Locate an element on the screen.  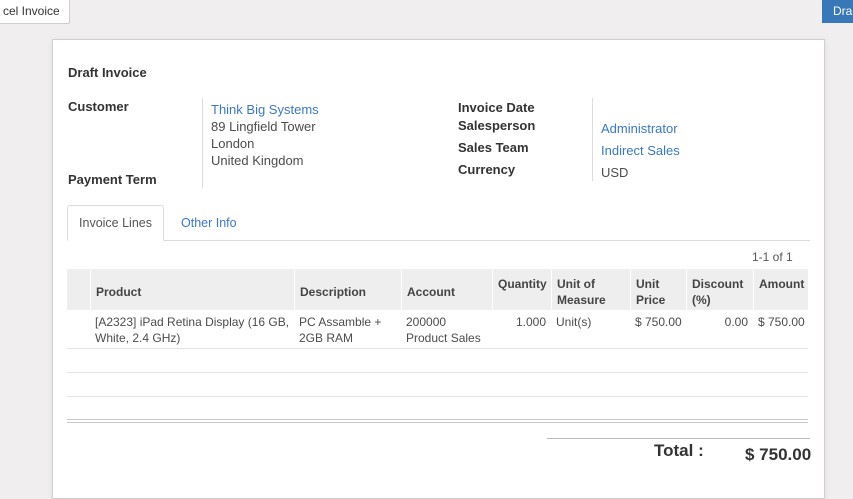
pager: 1-1 of 1 is located at coordinates (772, 257).